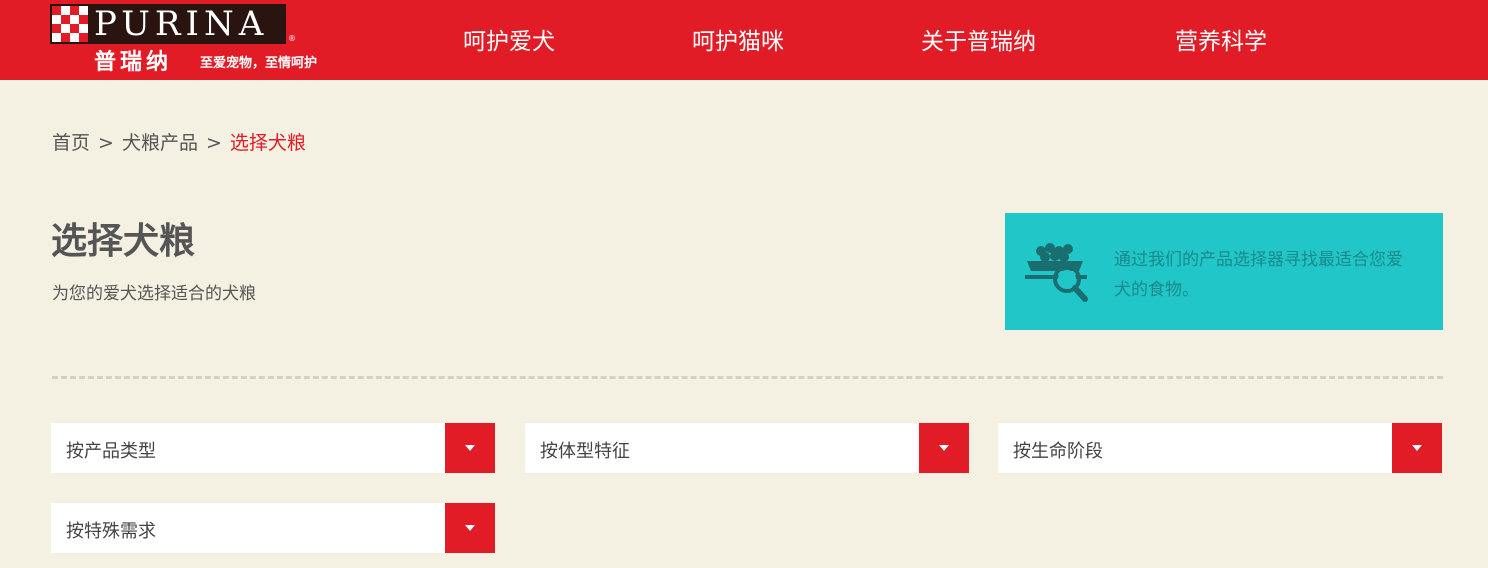 This screenshot has height=568, width=1488. What do you see at coordinates (1220, 448) in the screenshot?
I see `filter-life-stage: 按生命阶段` at bounding box center [1220, 448].